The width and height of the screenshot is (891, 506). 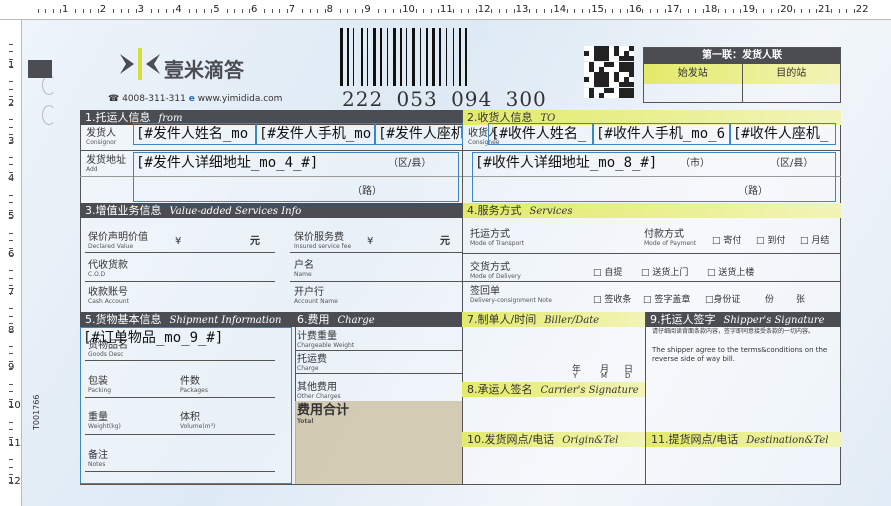 I want to click on ruler-tick-label: 15, so click(x=597, y=9).